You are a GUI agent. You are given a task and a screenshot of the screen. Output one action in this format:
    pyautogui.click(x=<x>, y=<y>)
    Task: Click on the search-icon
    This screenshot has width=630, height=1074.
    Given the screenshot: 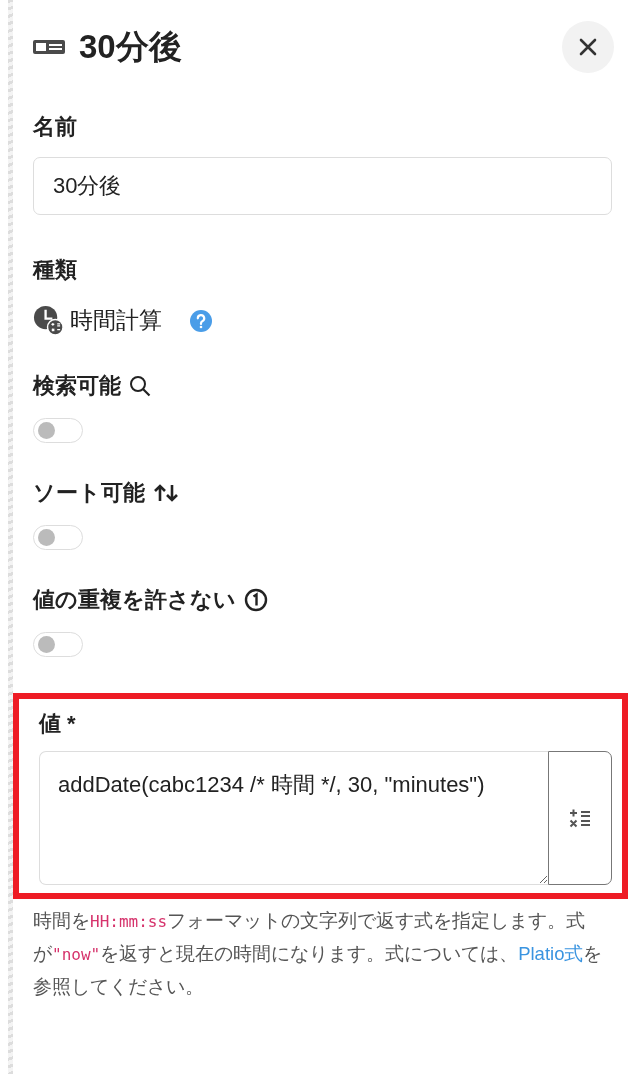 What is the action you would take?
    pyautogui.click(x=140, y=386)
    